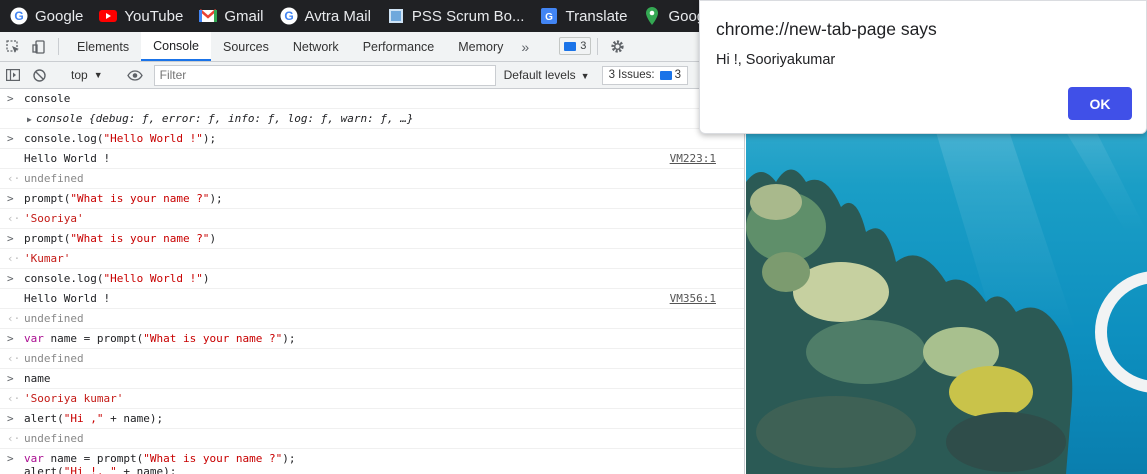 The image size is (1147, 474). Describe the element at coordinates (617, 46) in the screenshot. I see `gear-icon` at that location.